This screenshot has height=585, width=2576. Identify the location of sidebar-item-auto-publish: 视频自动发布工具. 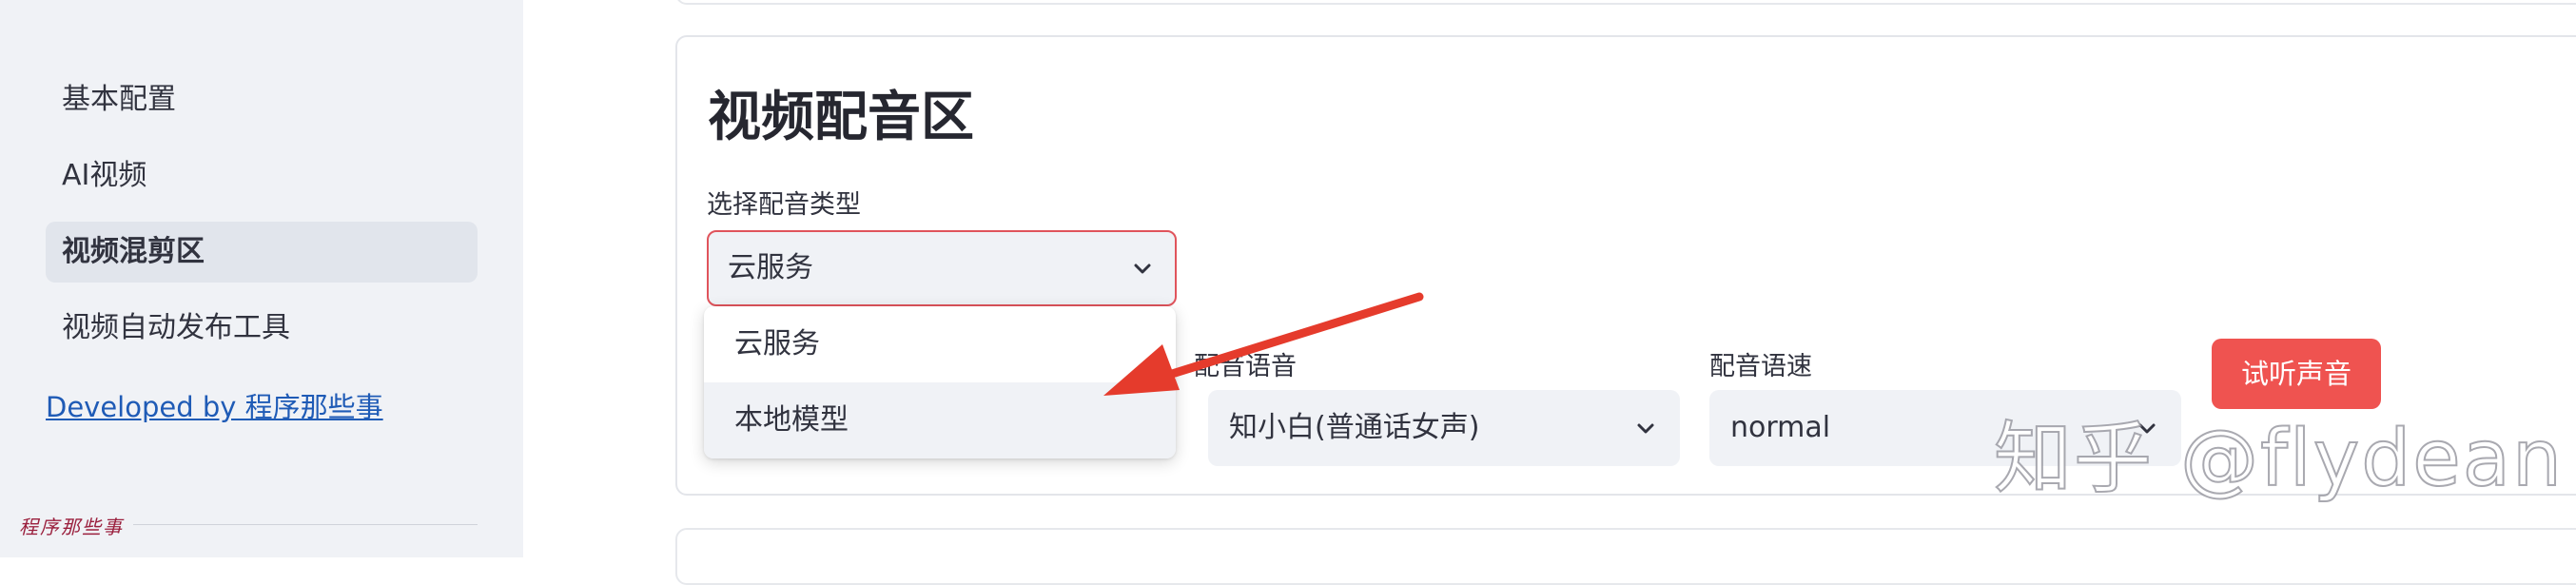
(262, 328).